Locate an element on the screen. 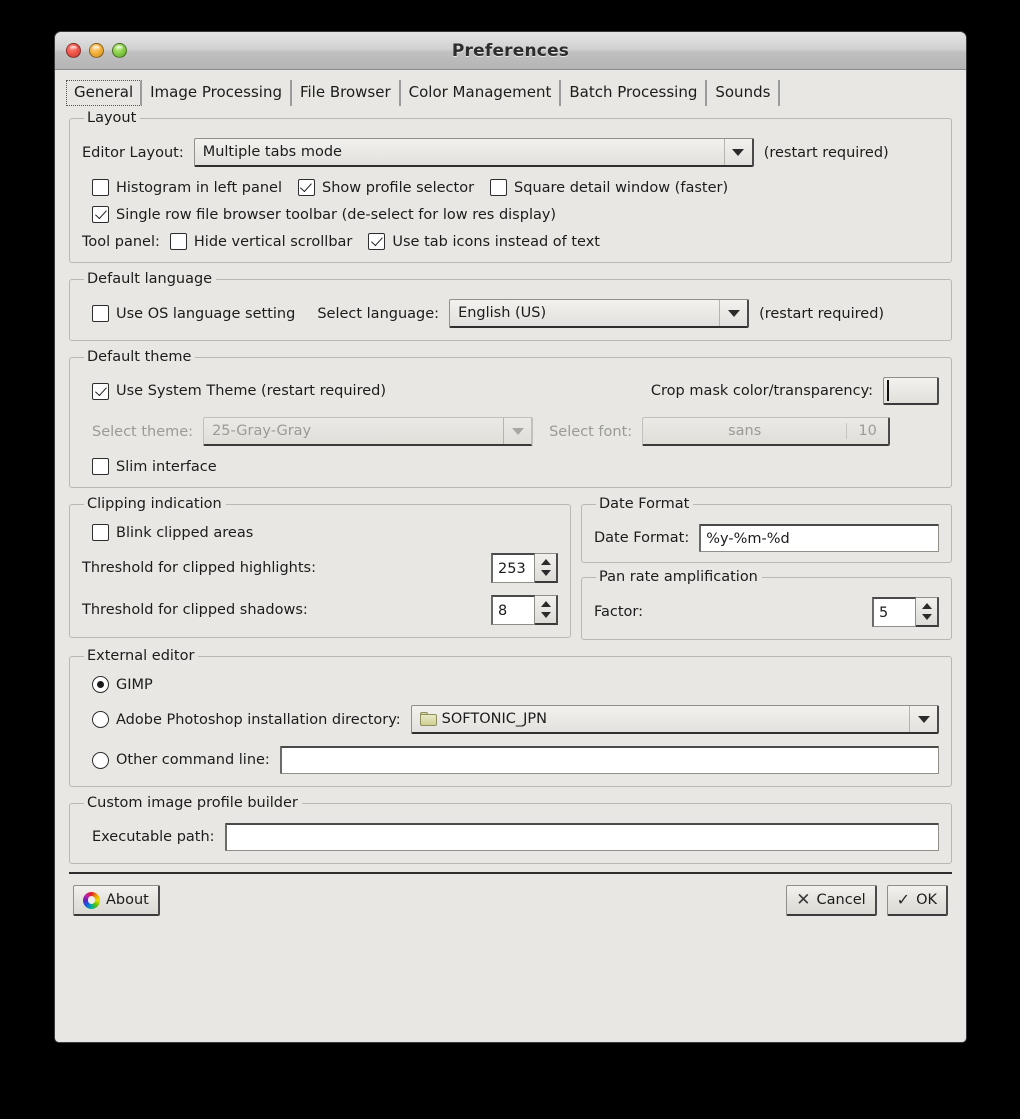 This screenshot has width=1020, height=1119. square-detail-window-checkbox: Square detail window (faster) is located at coordinates (609, 187).